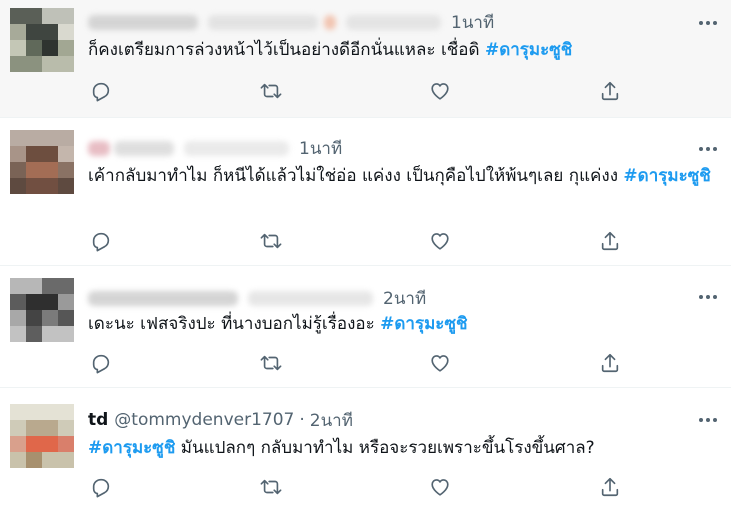 Image resolution: width=731 pixels, height=512 pixels. What do you see at coordinates (144, 148) in the screenshot?
I see `blurred-name-tail` at bounding box center [144, 148].